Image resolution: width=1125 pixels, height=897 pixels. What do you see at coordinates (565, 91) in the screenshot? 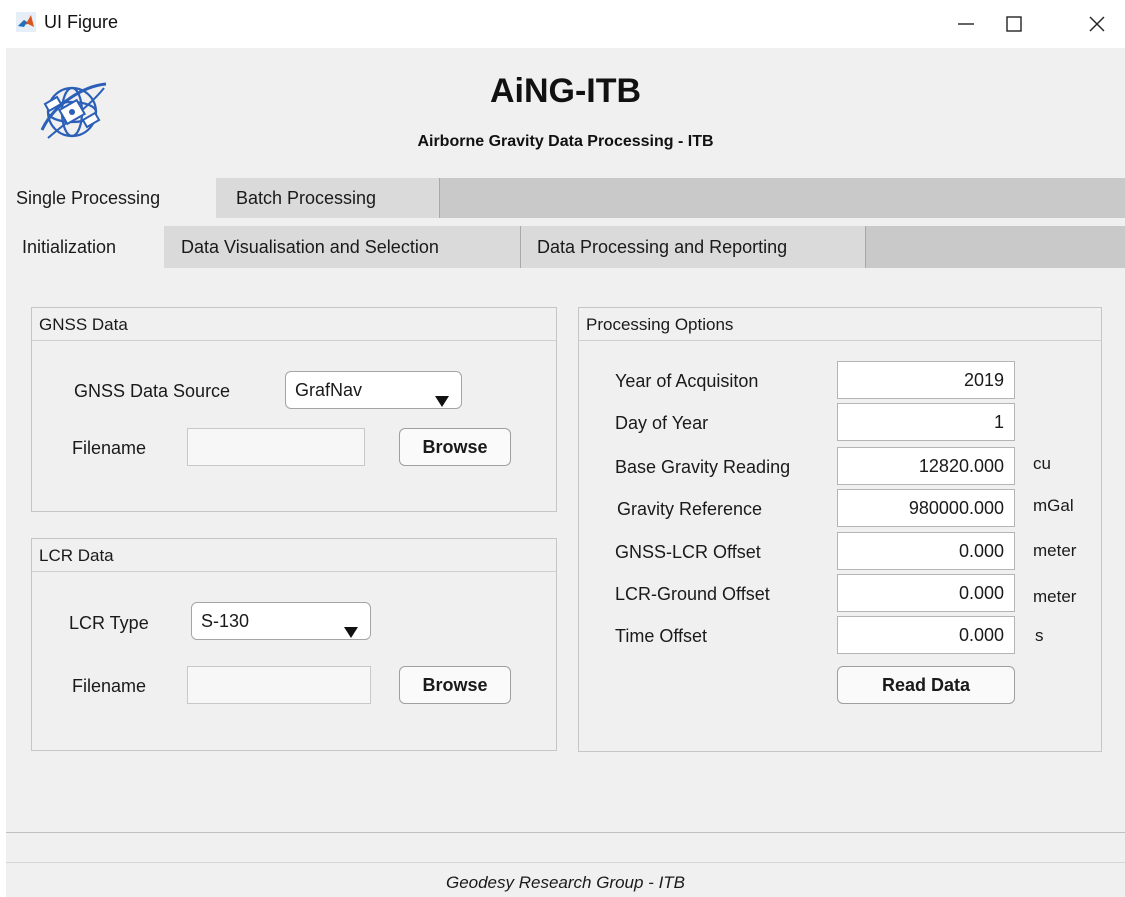
I see `app-title: AiNG-ITB` at bounding box center [565, 91].